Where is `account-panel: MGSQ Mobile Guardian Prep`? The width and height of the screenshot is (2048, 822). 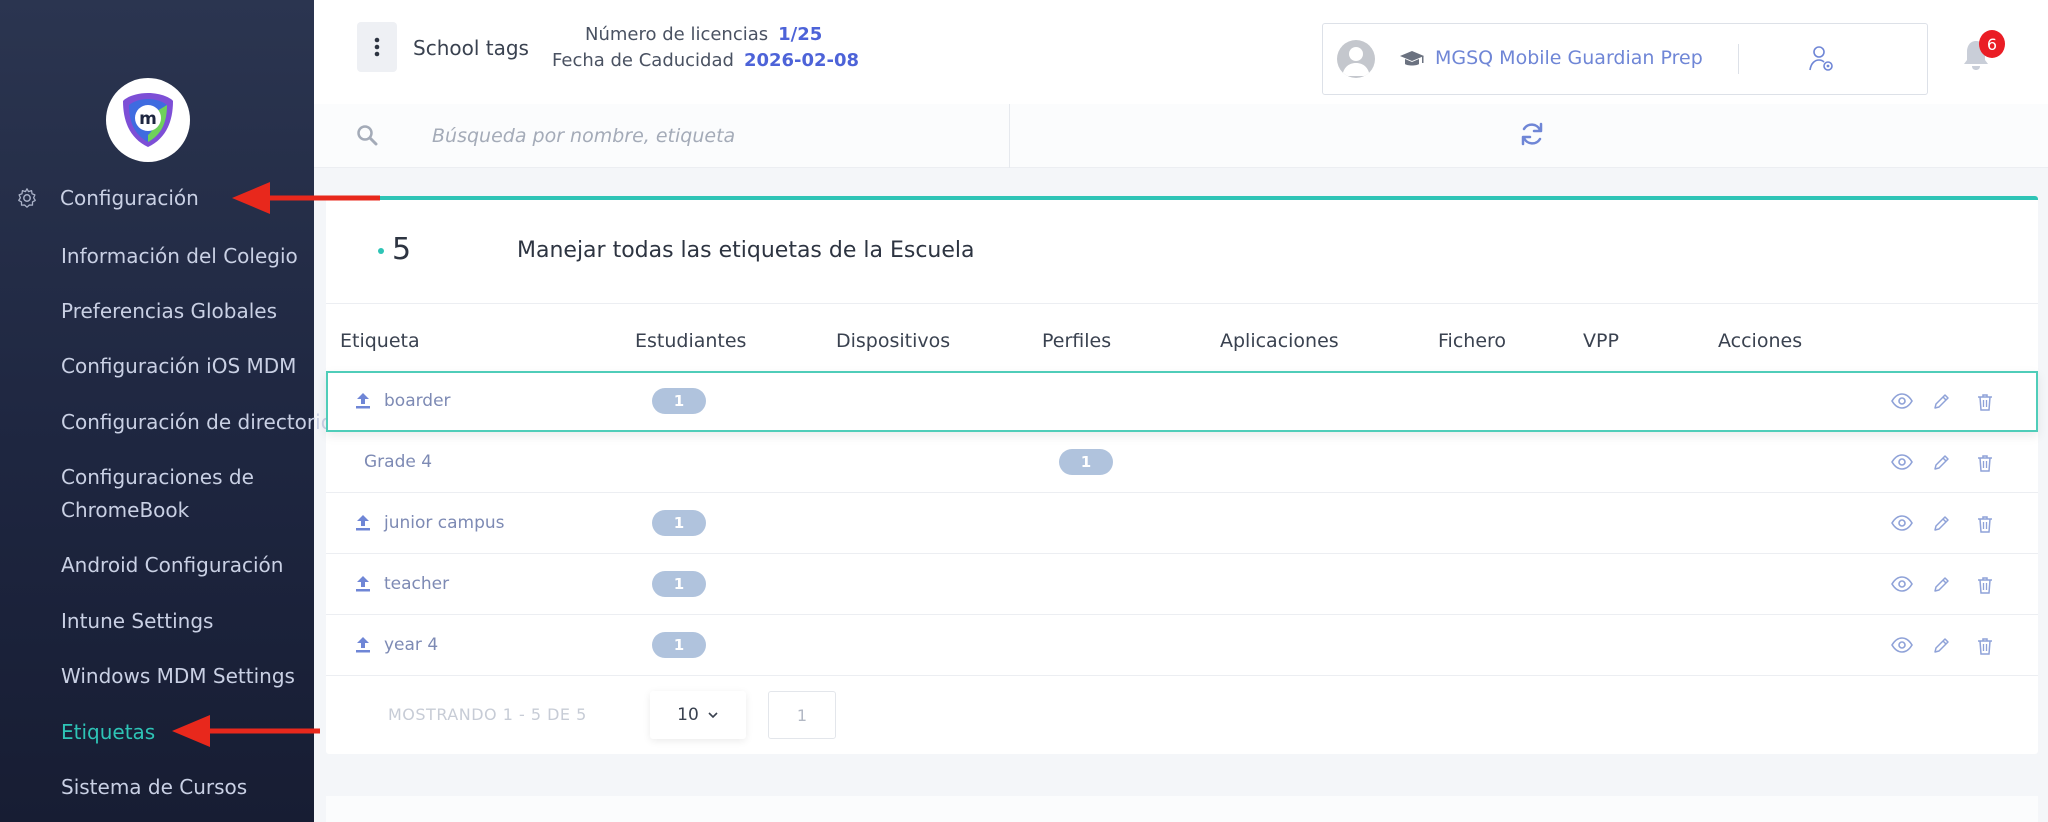
account-panel: MGSQ Mobile Guardian Prep is located at coordinates (1625, 59).